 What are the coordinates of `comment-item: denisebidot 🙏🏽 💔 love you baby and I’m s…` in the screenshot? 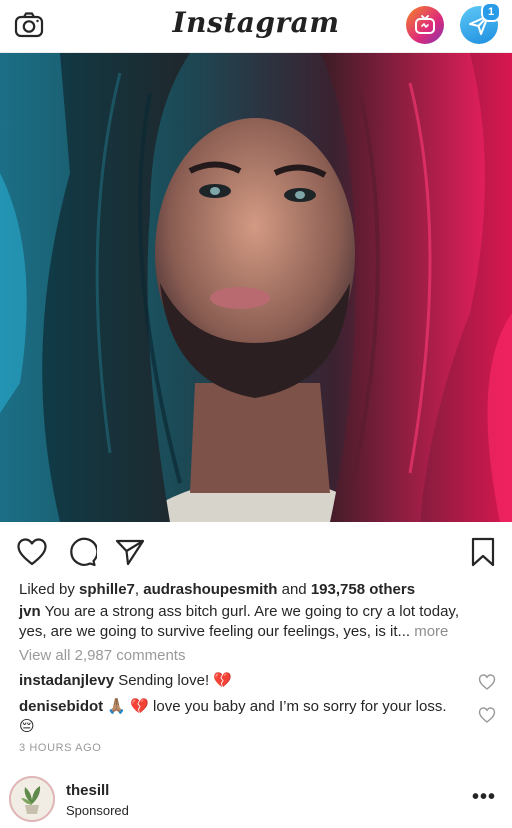 It's located at (239, 717).